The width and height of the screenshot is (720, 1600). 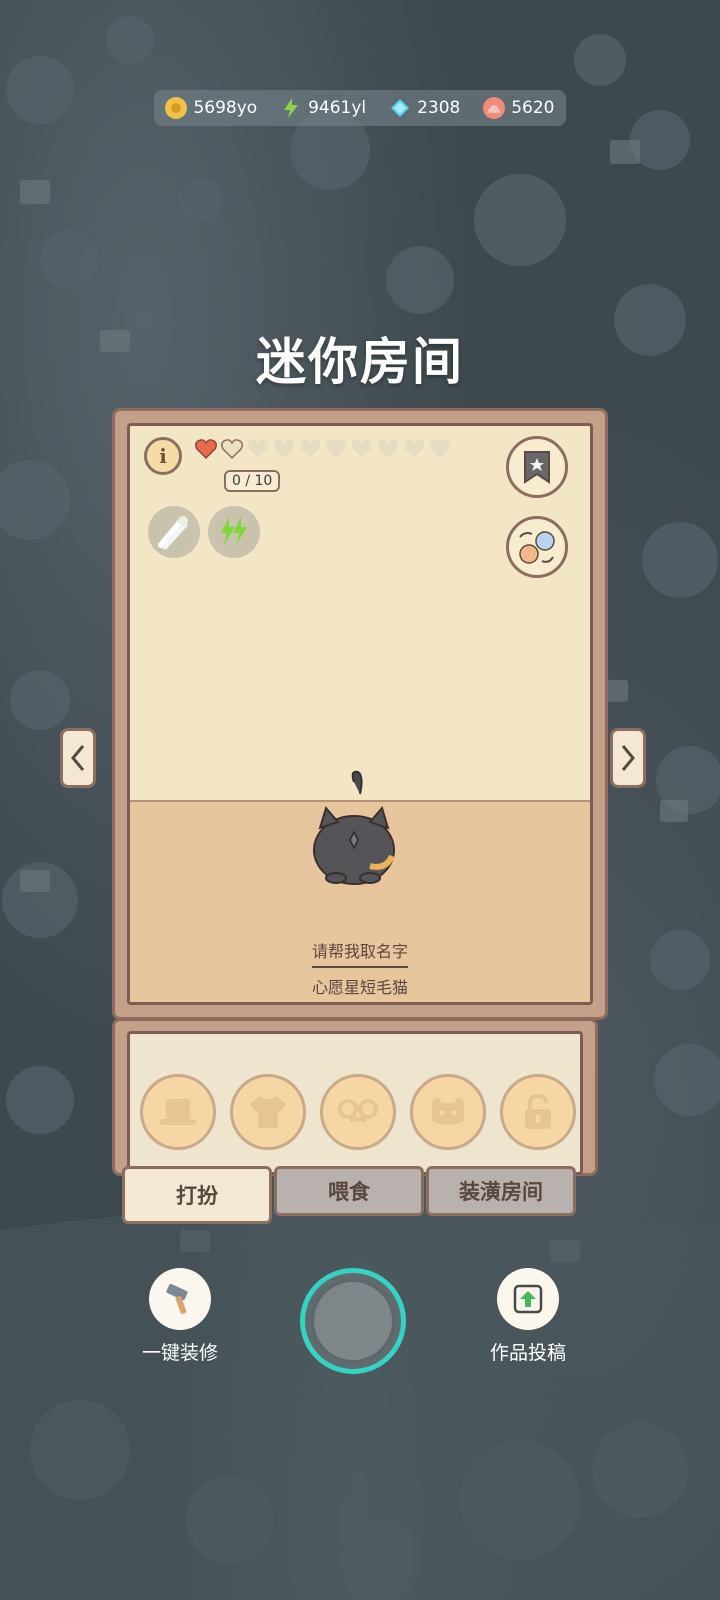 I want to click on hat-slot, so click(x=178, y=1112).